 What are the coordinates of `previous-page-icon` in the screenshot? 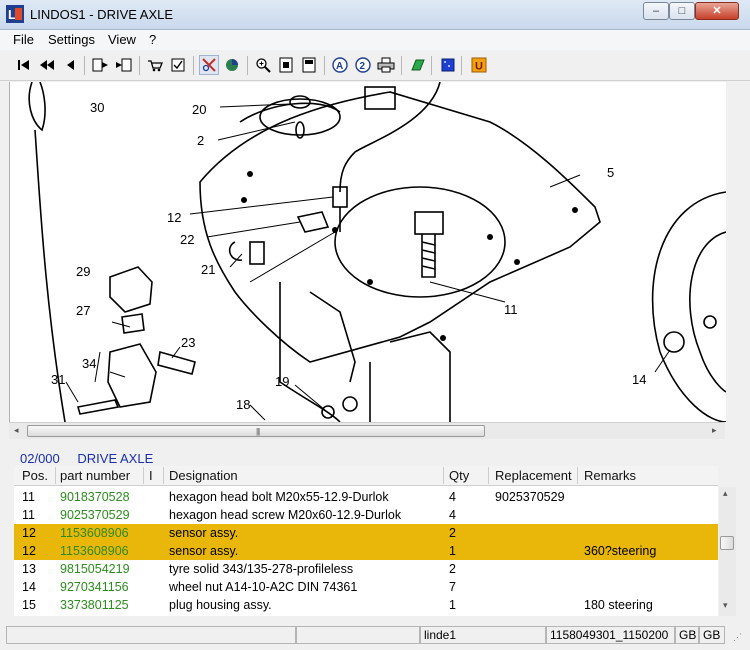 It's located at (47, 65).